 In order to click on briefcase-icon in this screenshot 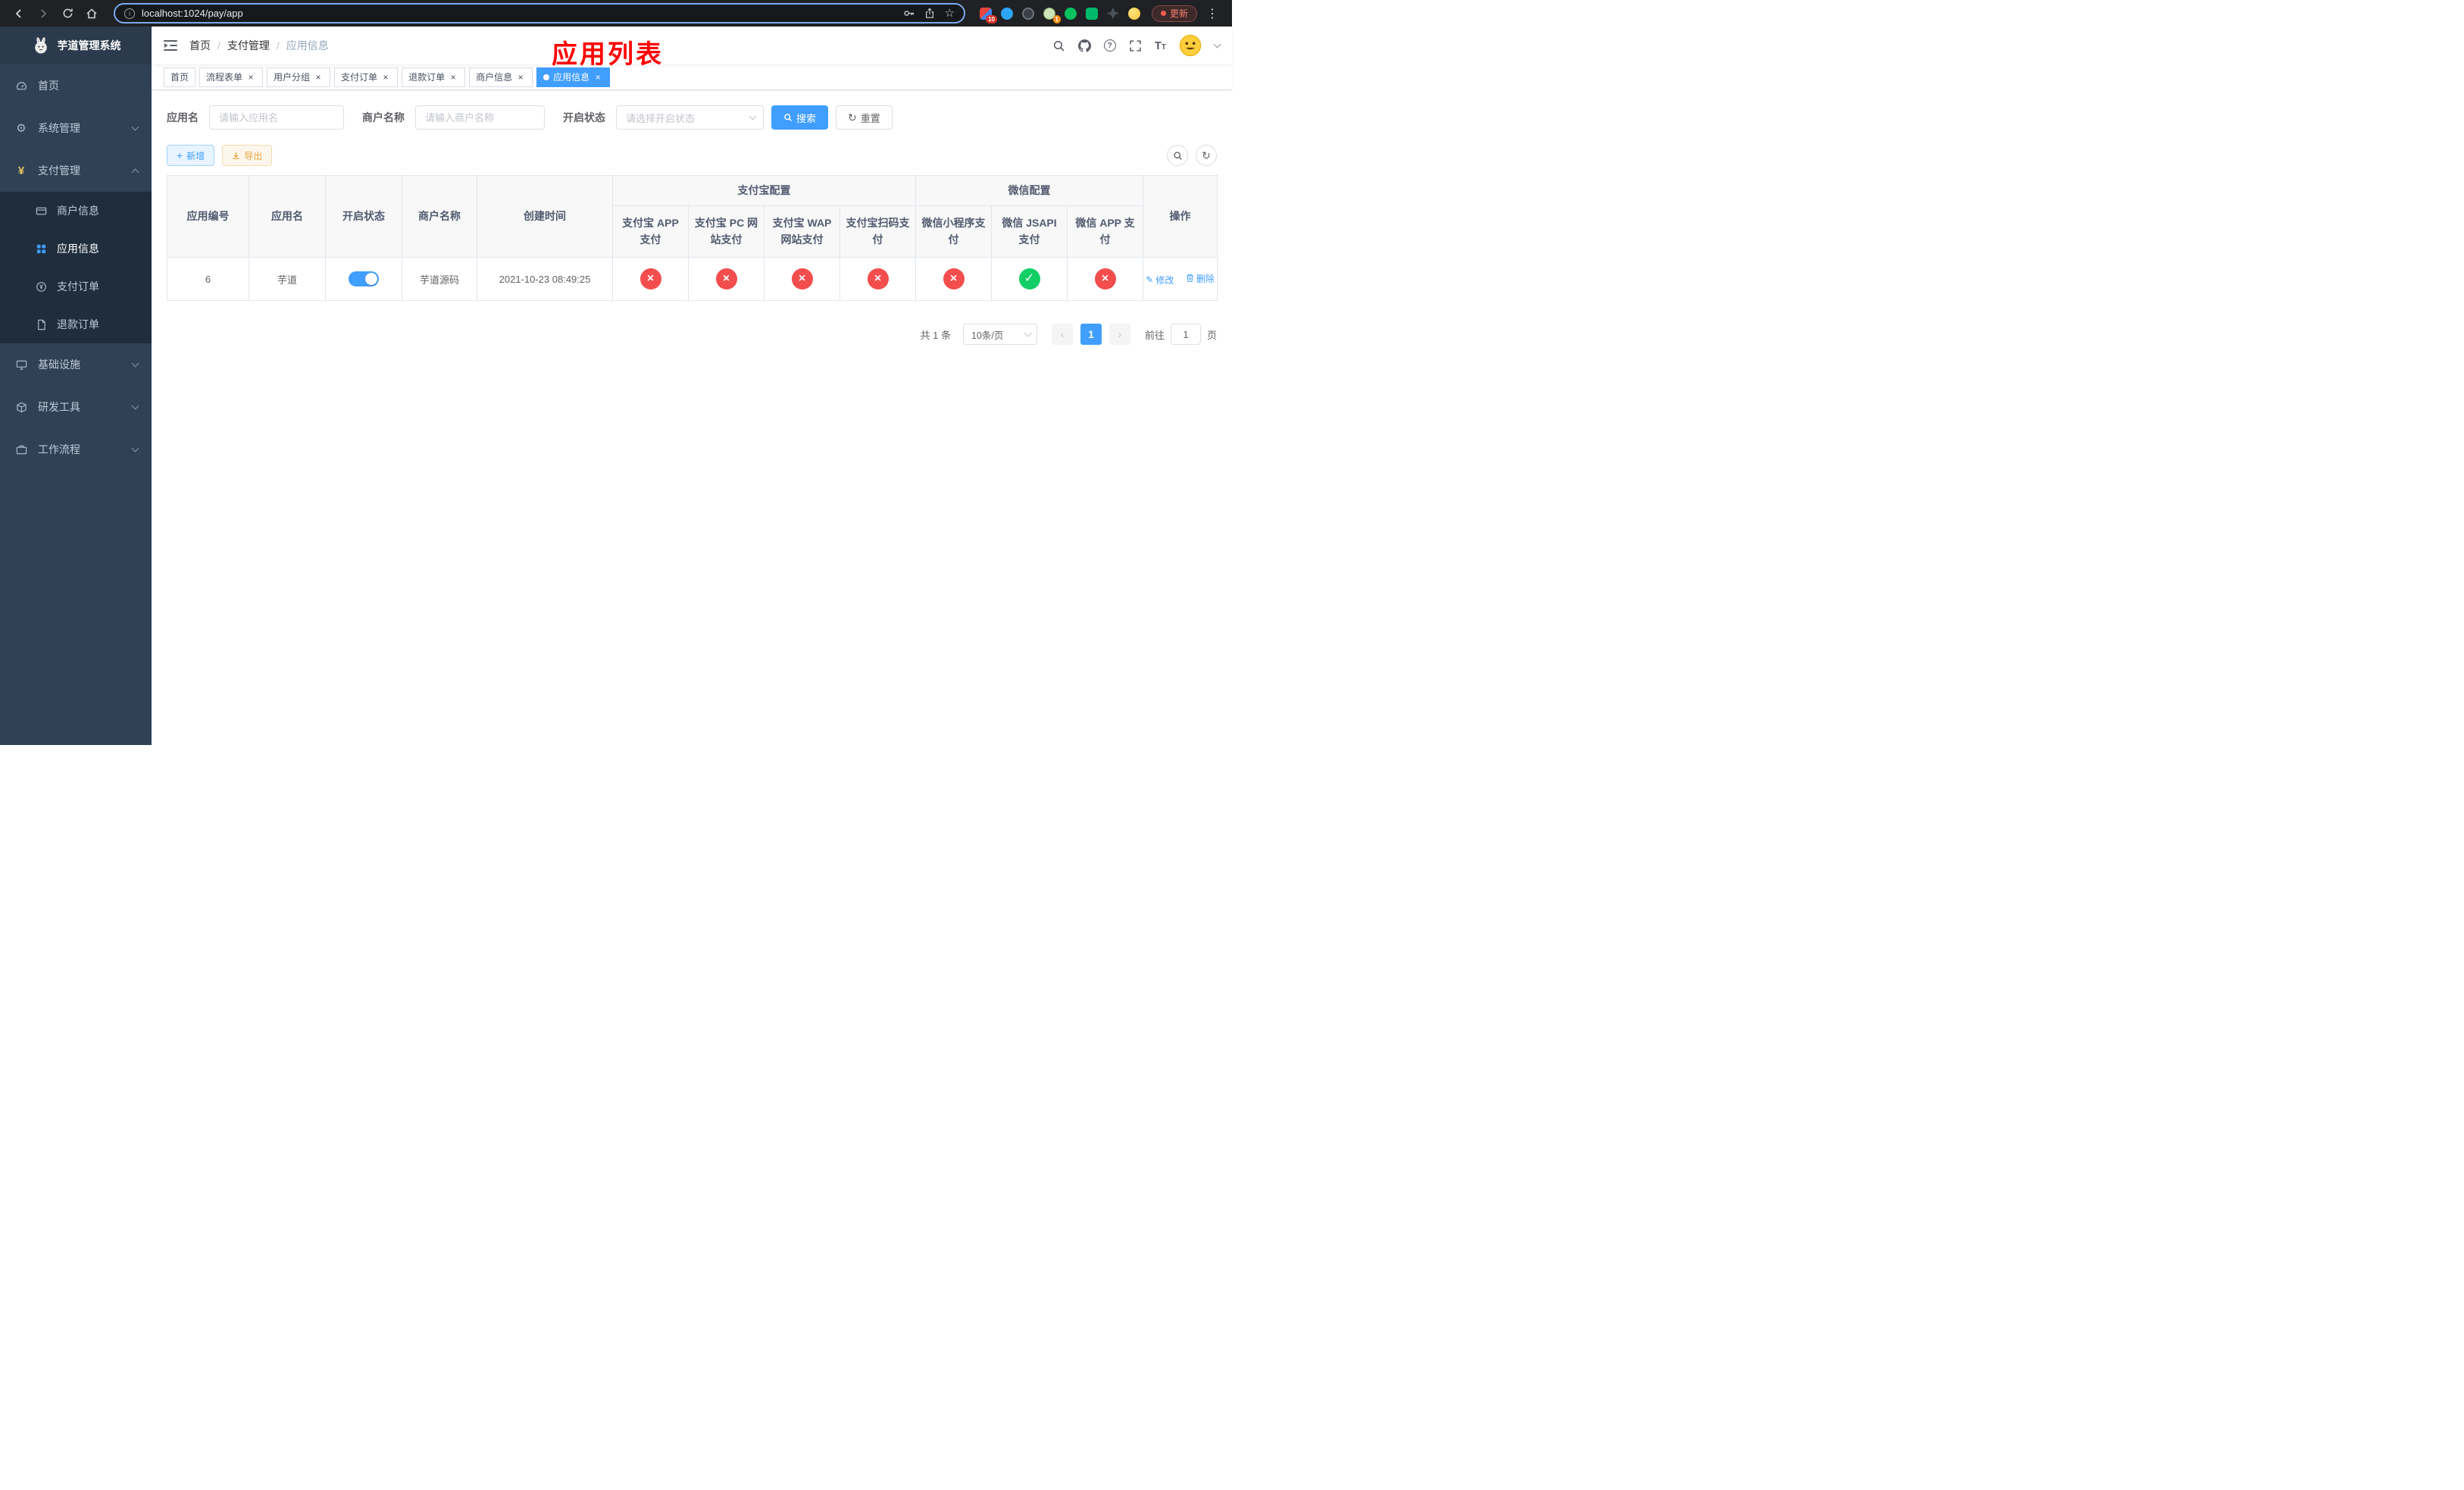, I will do `click(21, 449)`.